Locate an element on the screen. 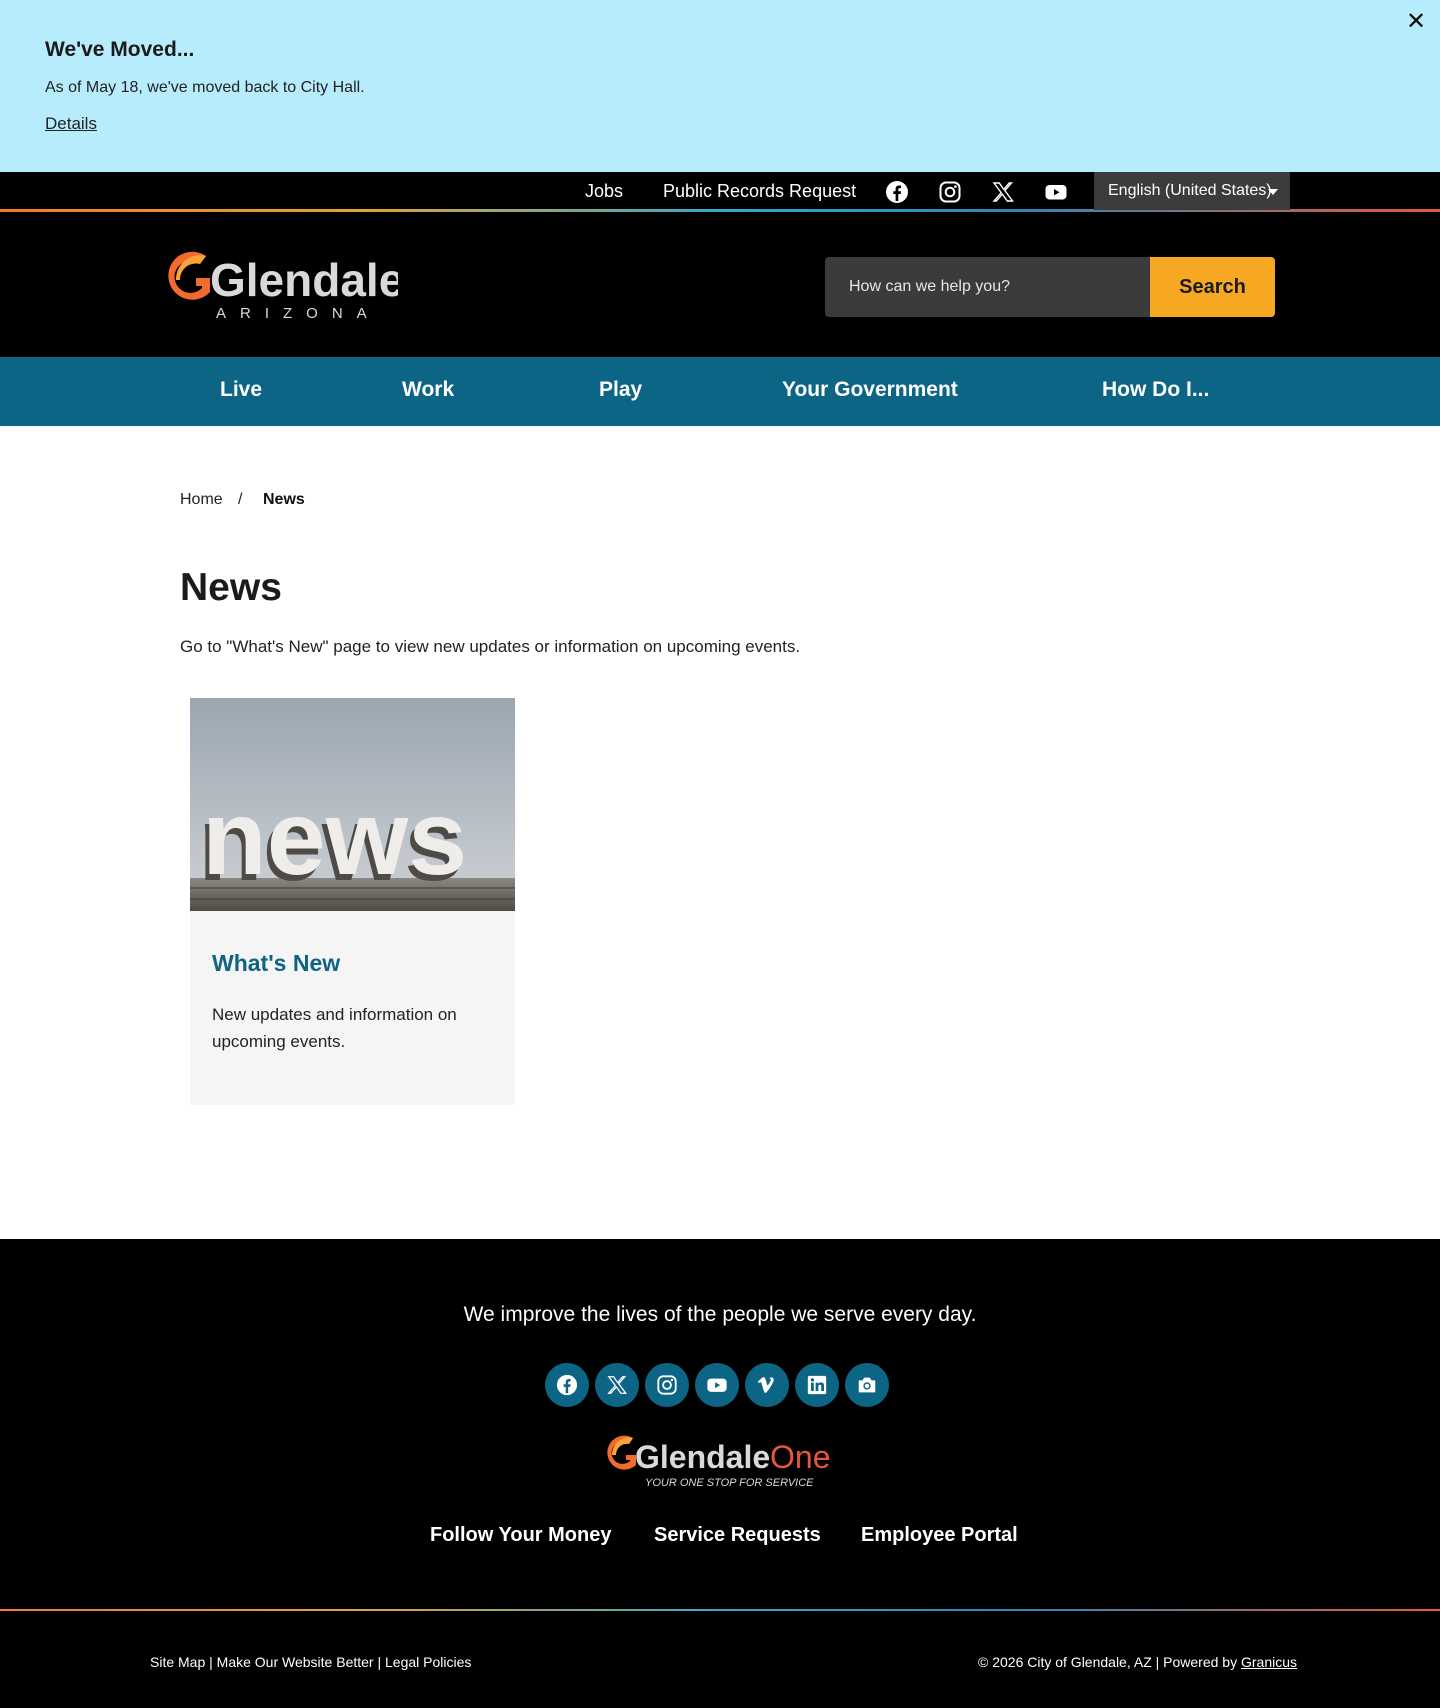 The height and width of the screenshot is (1708, 1440). glendale-one-logo: Glendale One YOUR ONE STOP FOR SERVICE is located at coordinates (720, 1462).